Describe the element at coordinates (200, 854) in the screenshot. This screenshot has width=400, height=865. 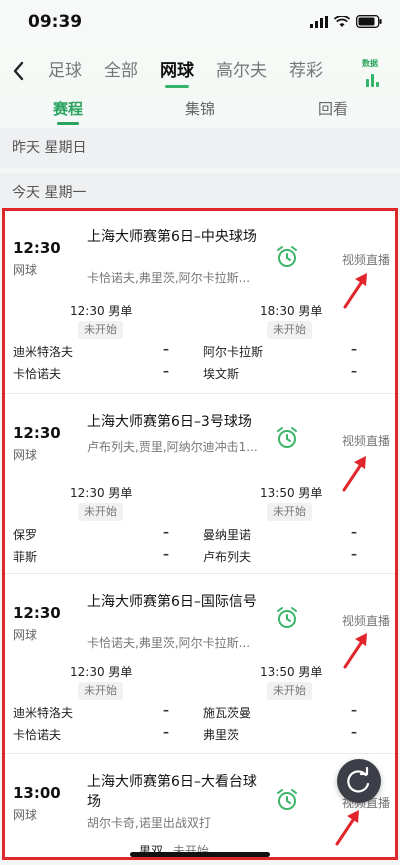
I see `home-indicator` at that location.